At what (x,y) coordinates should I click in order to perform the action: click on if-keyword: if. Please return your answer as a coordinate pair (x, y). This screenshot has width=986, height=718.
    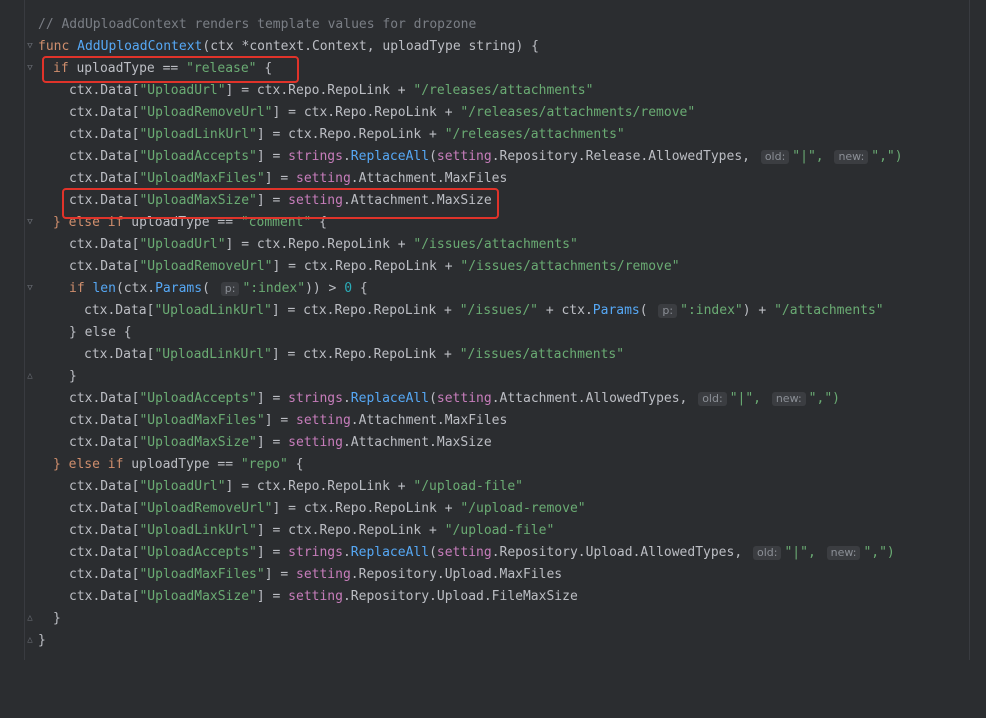
    Looking at the image, I should click on (61, 68).